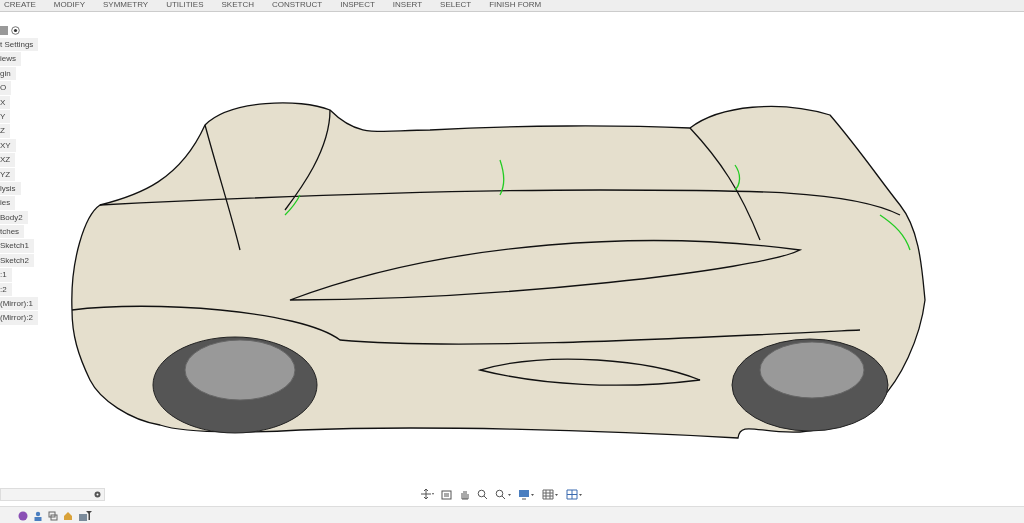 The width and height of the screenshot is (1024, 523). I want to click on toolbar-menu: SELECT, so click(461, 5).